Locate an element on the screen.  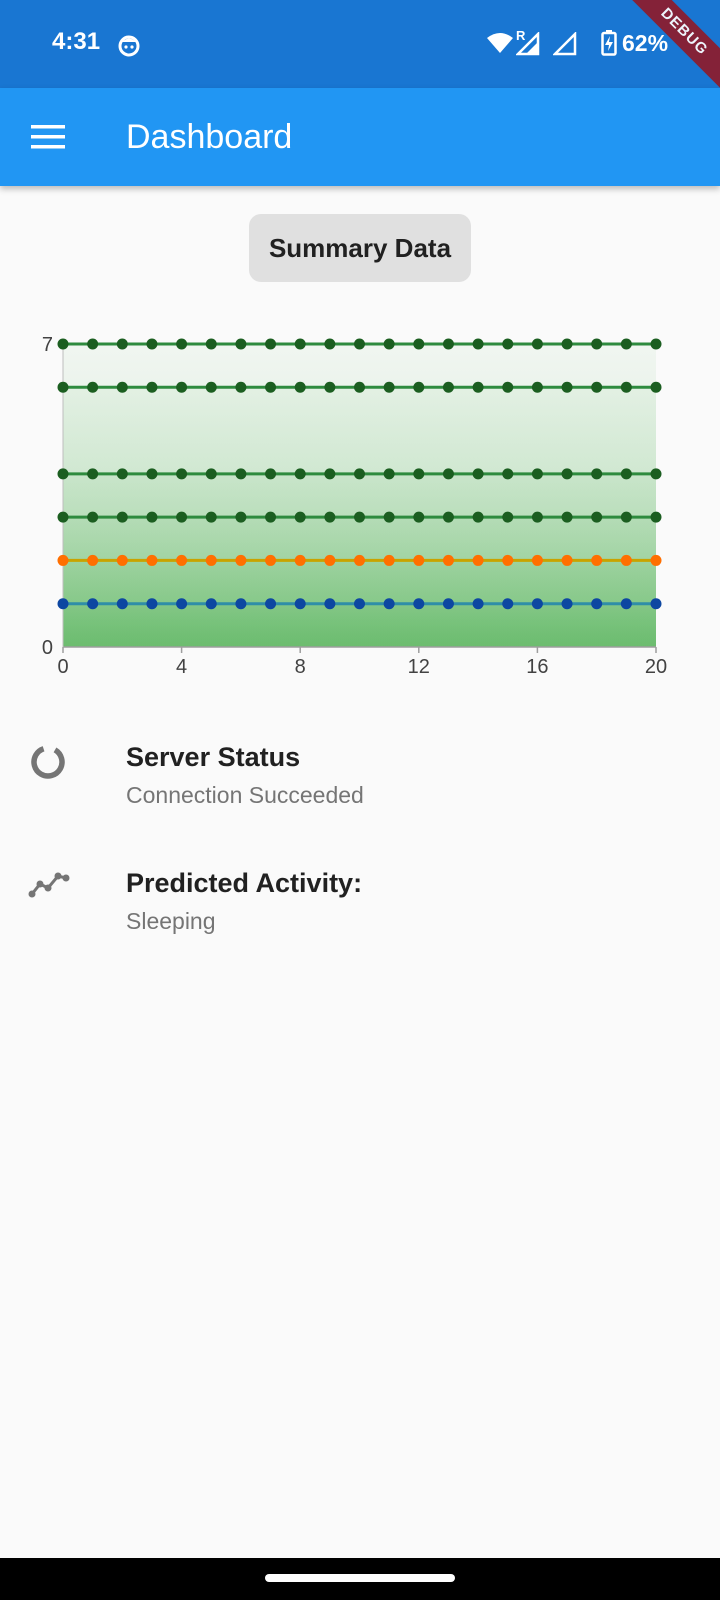
menu-button is located at coordinates (48, 137).